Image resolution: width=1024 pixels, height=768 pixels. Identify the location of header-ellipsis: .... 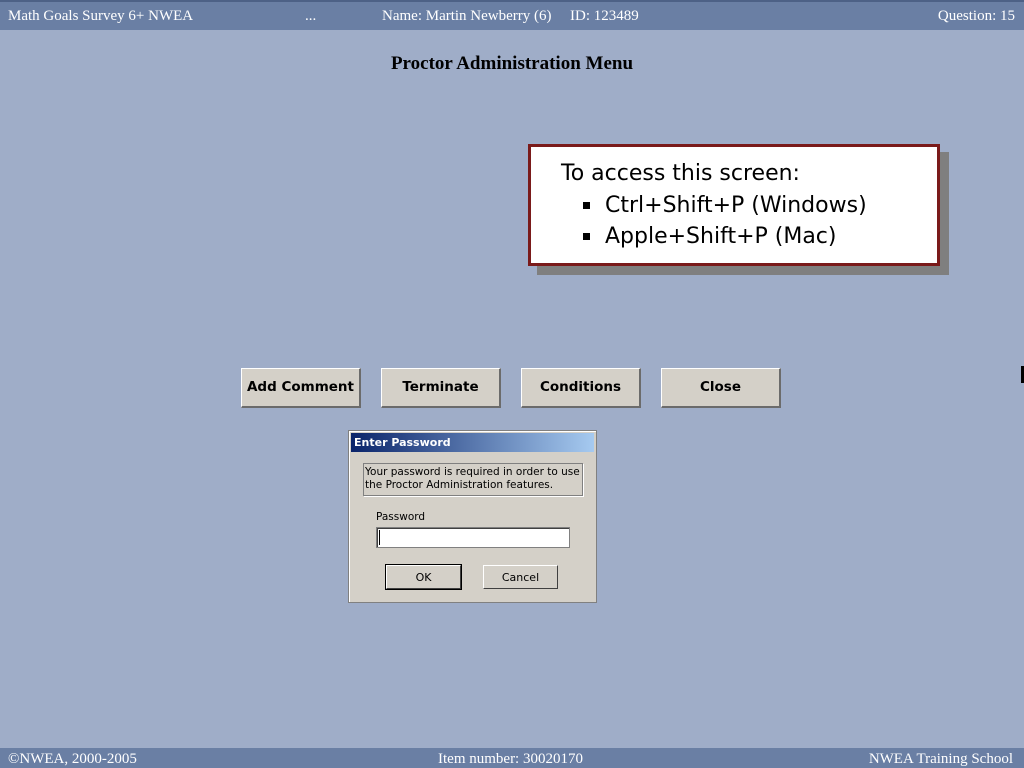
(311, 16).